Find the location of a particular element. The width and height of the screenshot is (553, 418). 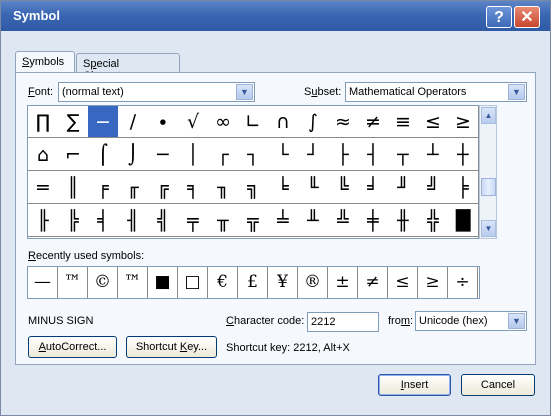

symbol-cell: ⌐ is located at coordinates (73, 155).